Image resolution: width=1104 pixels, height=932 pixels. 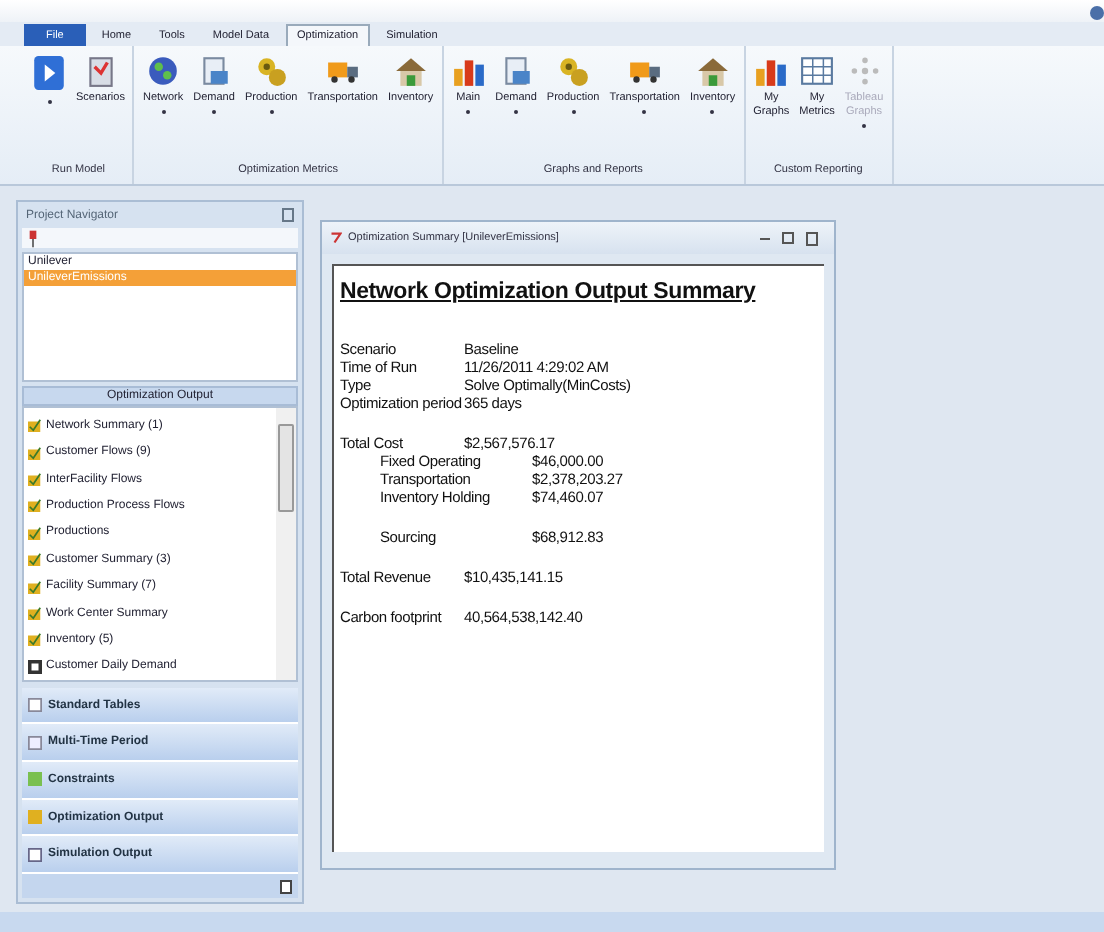 What do you see at coordinates (817, 71) in the screenshot?
I see `grid-icon` at bounding box center [817, 71].